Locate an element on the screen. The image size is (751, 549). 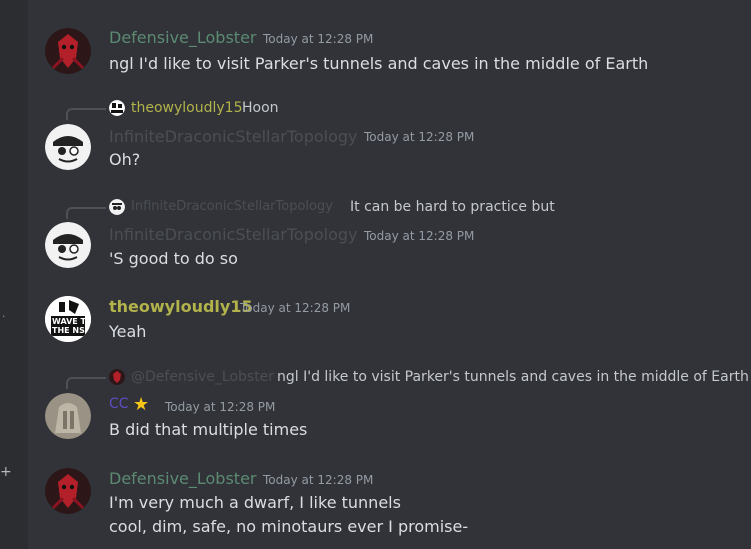
reply-text: It can be hard to practice but is located at coordinates (452, 207).